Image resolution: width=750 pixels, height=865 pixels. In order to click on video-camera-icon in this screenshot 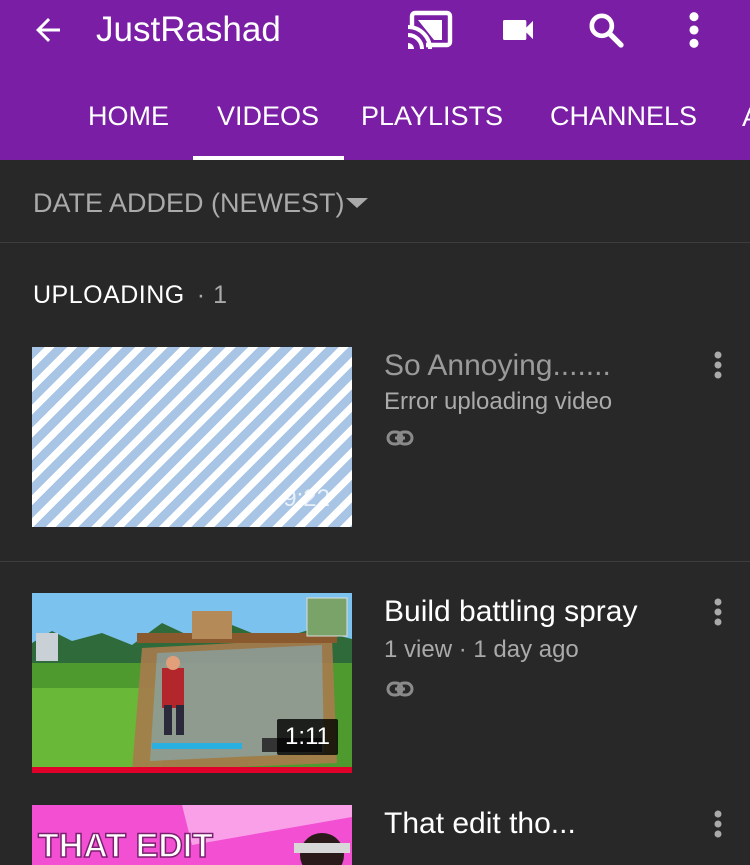, I will do `click(518, 30)`.